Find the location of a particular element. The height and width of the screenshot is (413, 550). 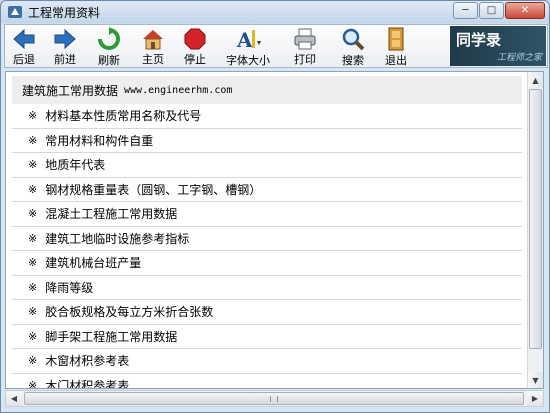

font-size-icon: A is located at coordinates (248, 39).